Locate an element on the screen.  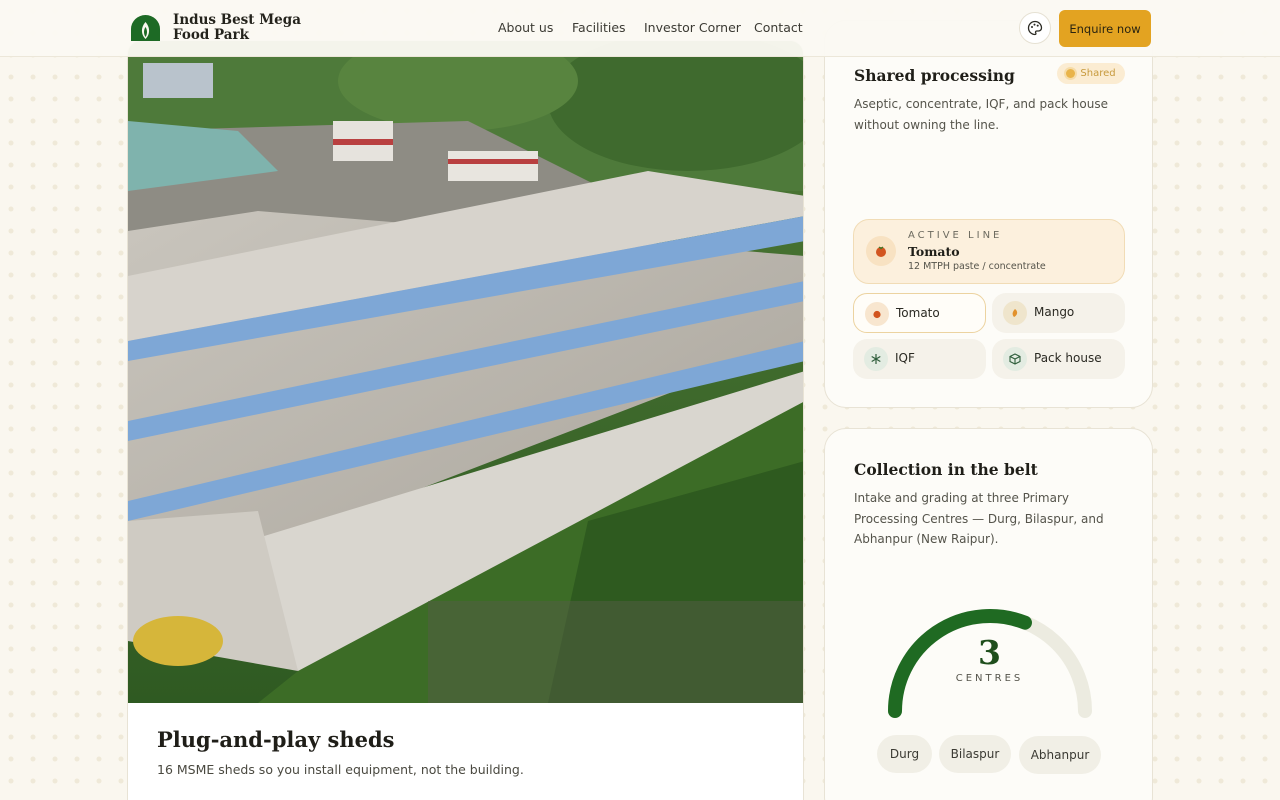
processing-title: Shared processing is located at coordinates (934, 75).